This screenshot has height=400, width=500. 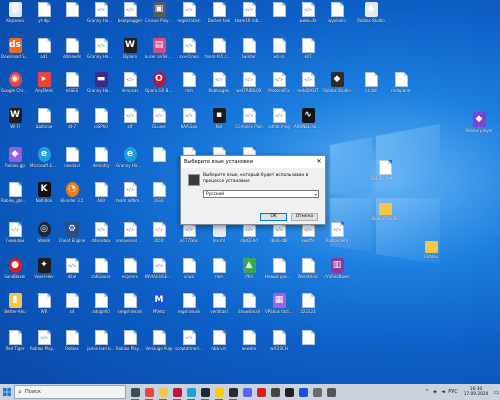 I want to click on desktop-icon-dematry: dematry, so click(x=101, y=163).